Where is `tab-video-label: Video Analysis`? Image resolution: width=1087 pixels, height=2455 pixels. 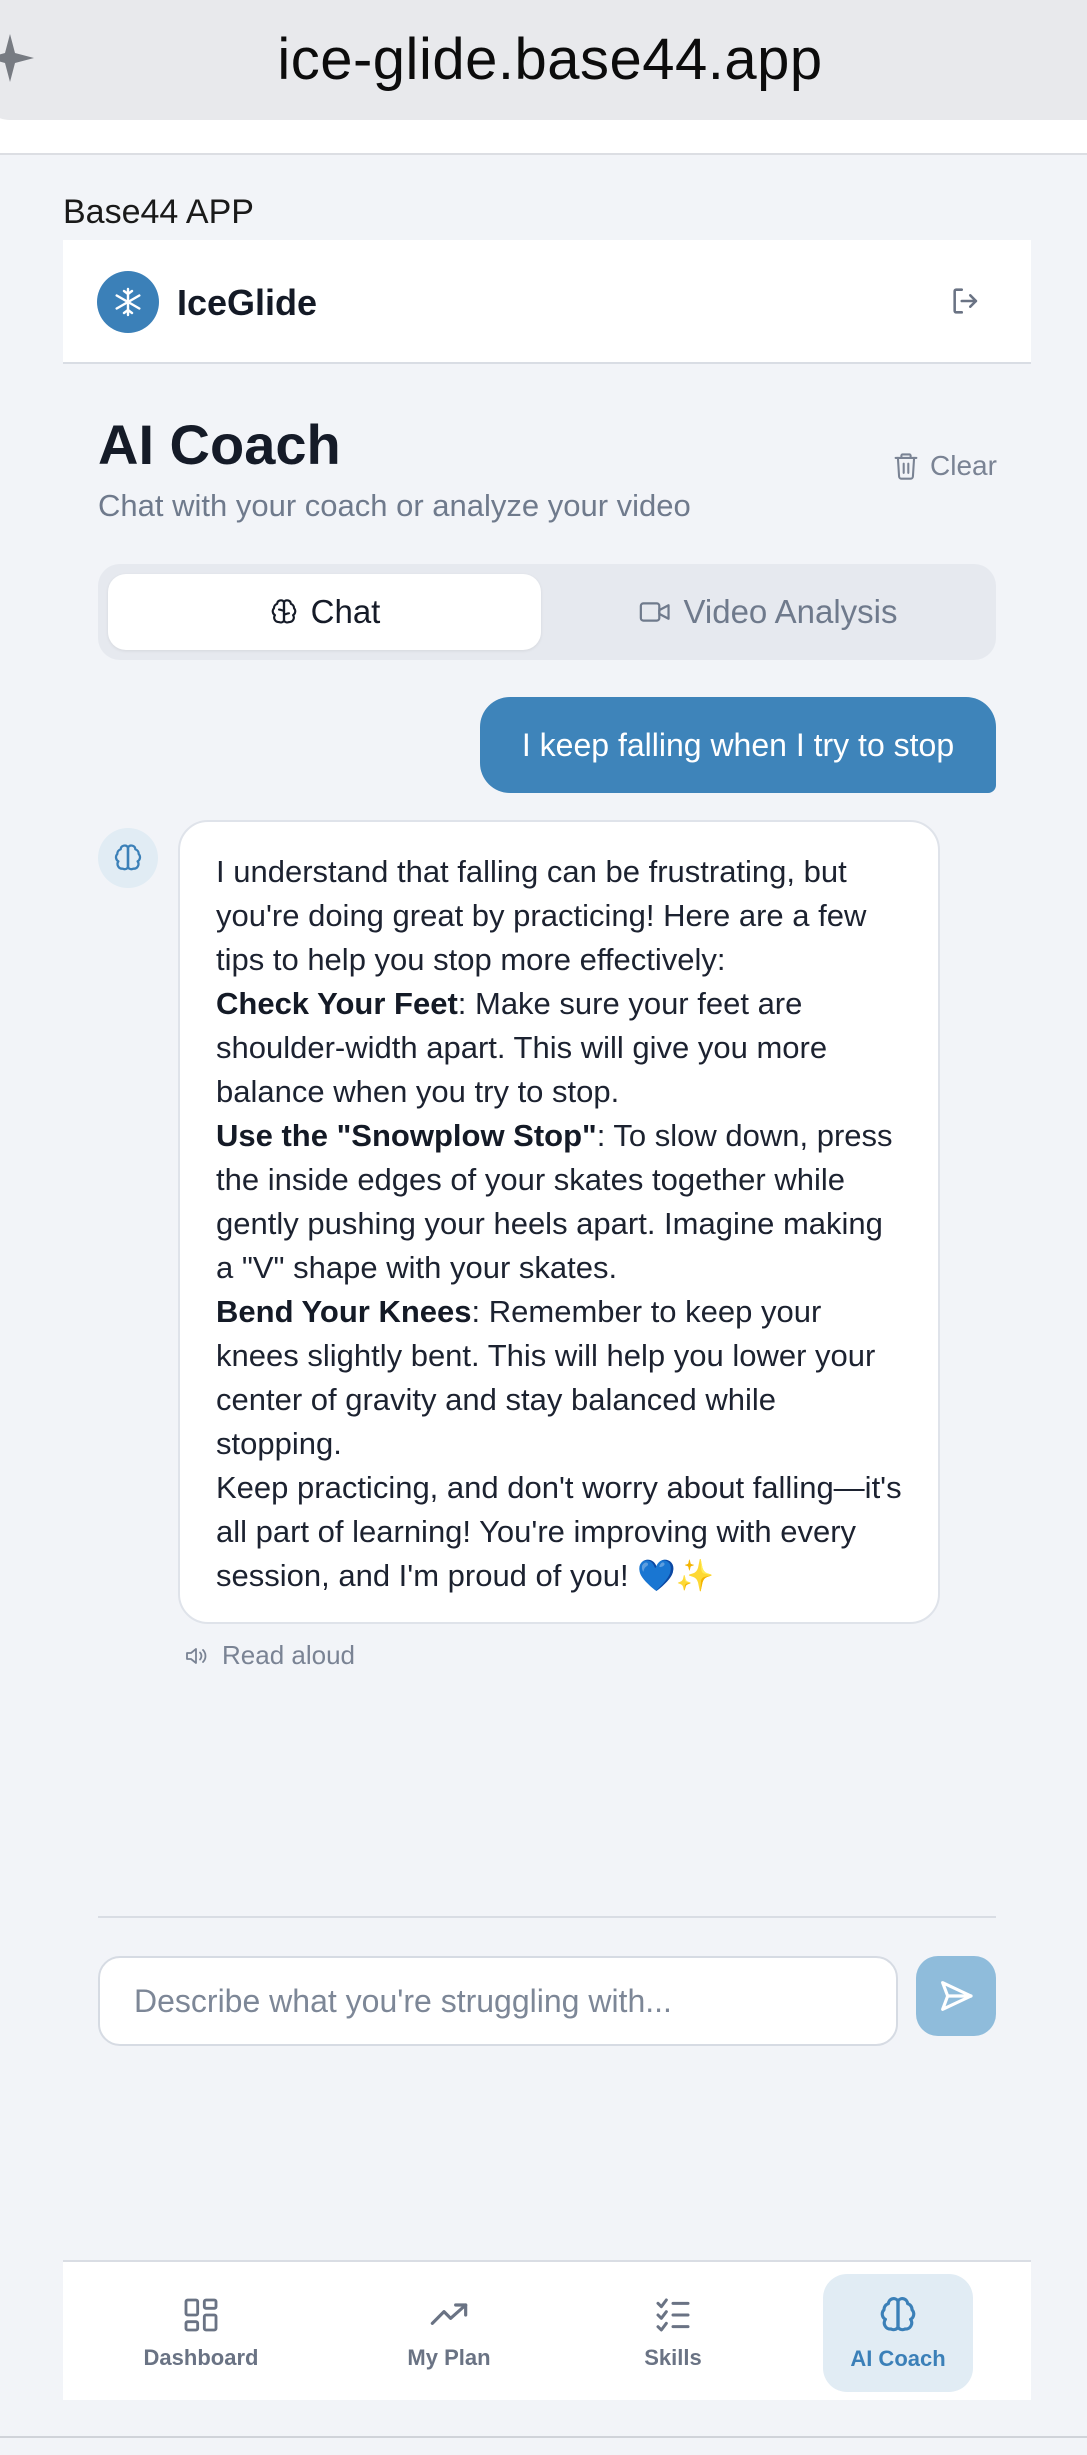
tab-video-label: Video Analysis is located at coordinates (790, 611).